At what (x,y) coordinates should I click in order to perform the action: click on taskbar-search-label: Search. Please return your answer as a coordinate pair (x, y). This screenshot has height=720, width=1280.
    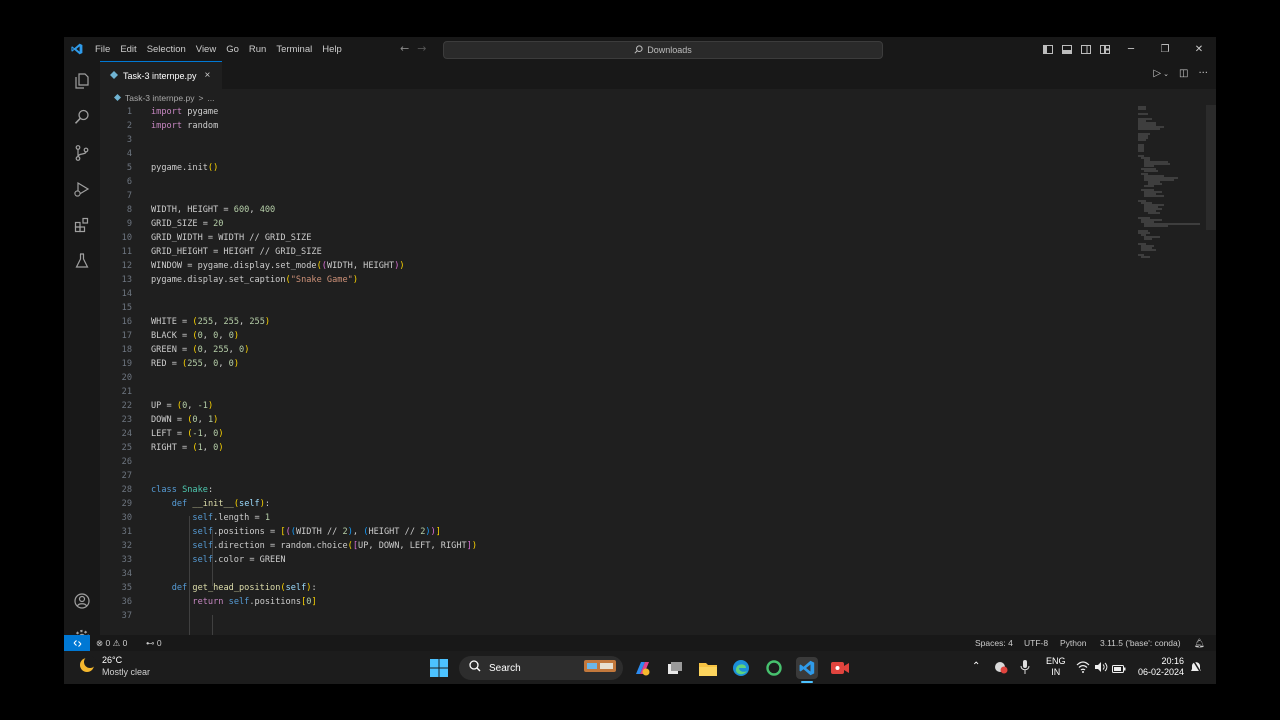
    Looking at the image, I should click on (505, 668).